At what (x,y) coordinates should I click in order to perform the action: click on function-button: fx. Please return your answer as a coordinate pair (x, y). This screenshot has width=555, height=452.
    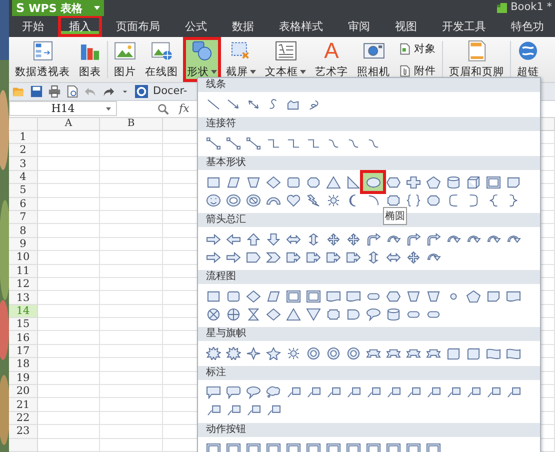
    Looking at the image, I should click on (184, 109).